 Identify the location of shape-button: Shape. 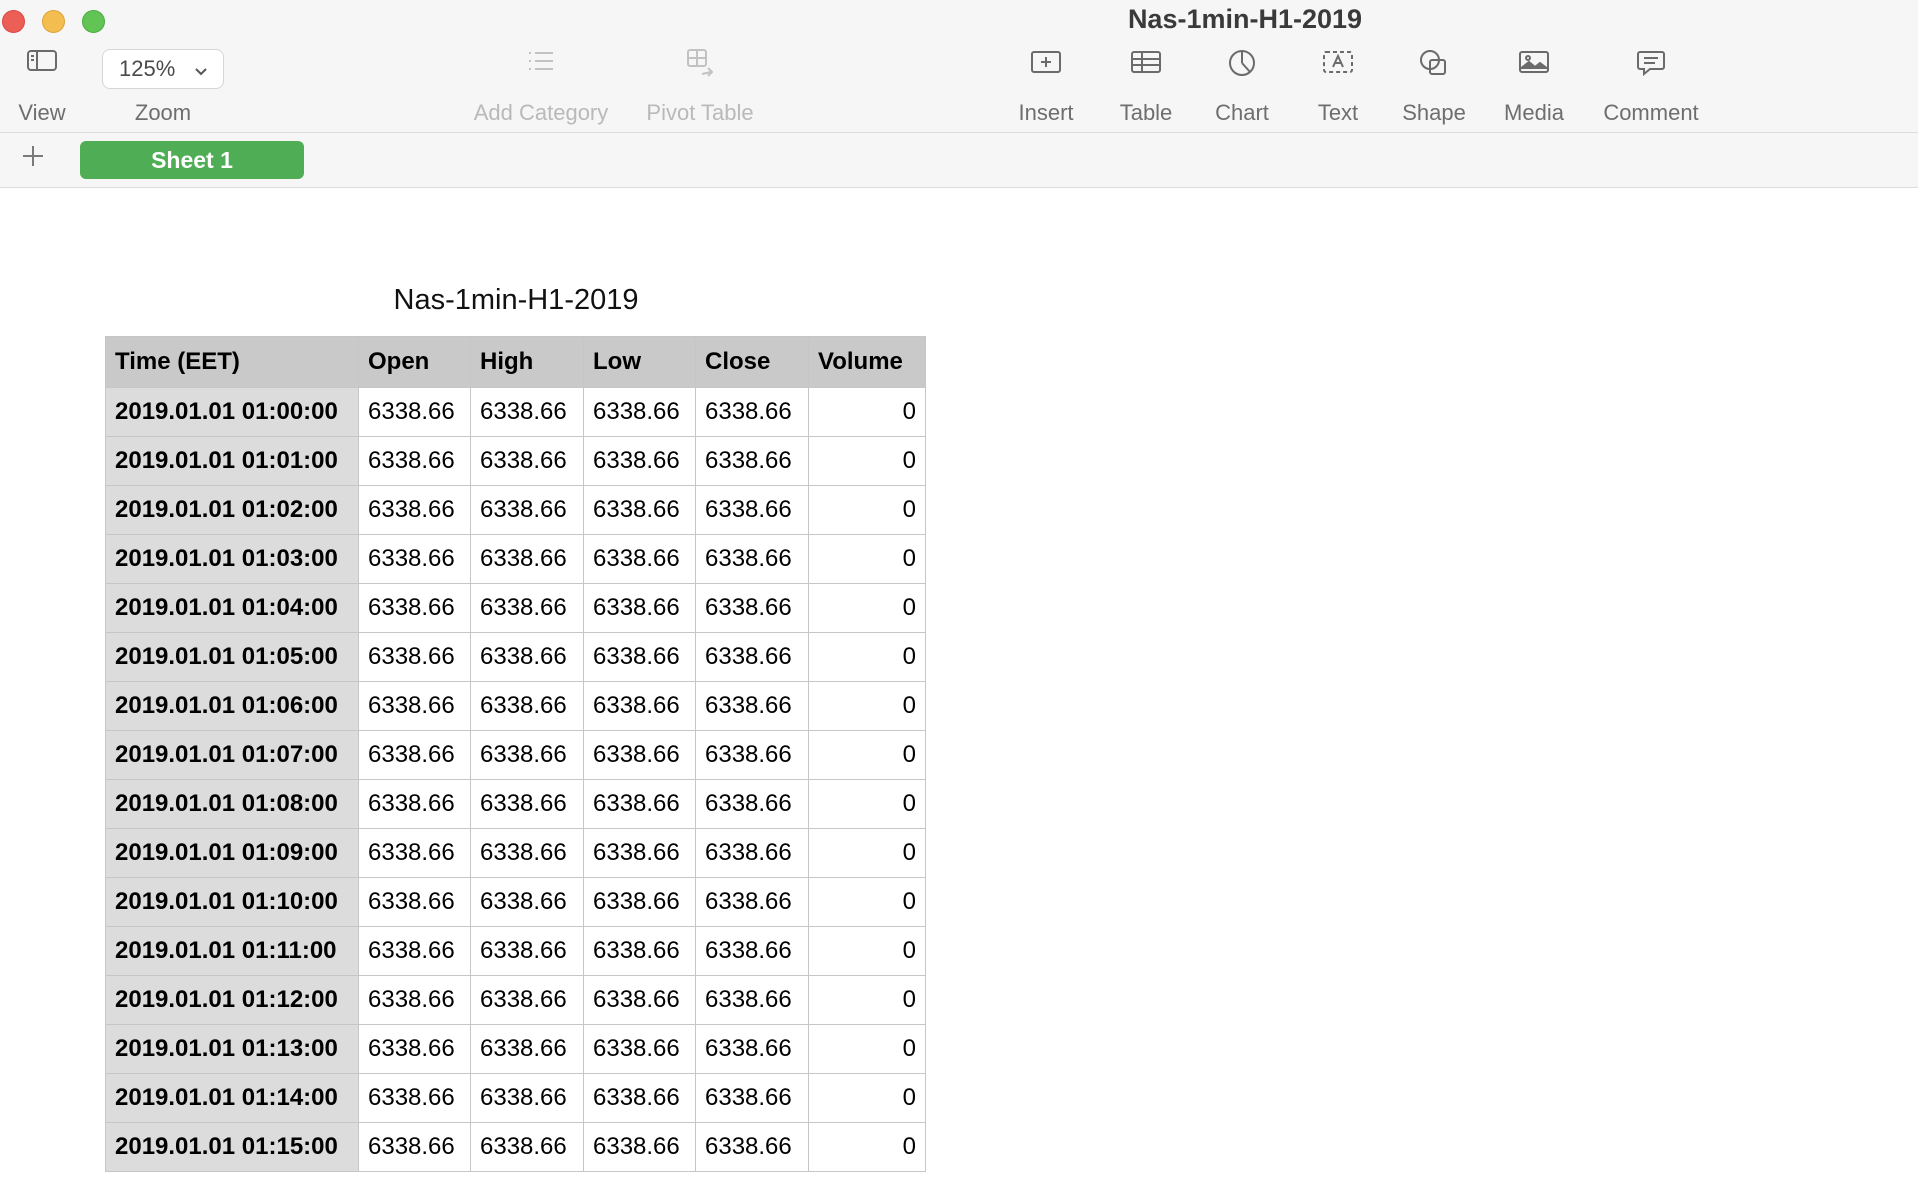
(1434, 87).